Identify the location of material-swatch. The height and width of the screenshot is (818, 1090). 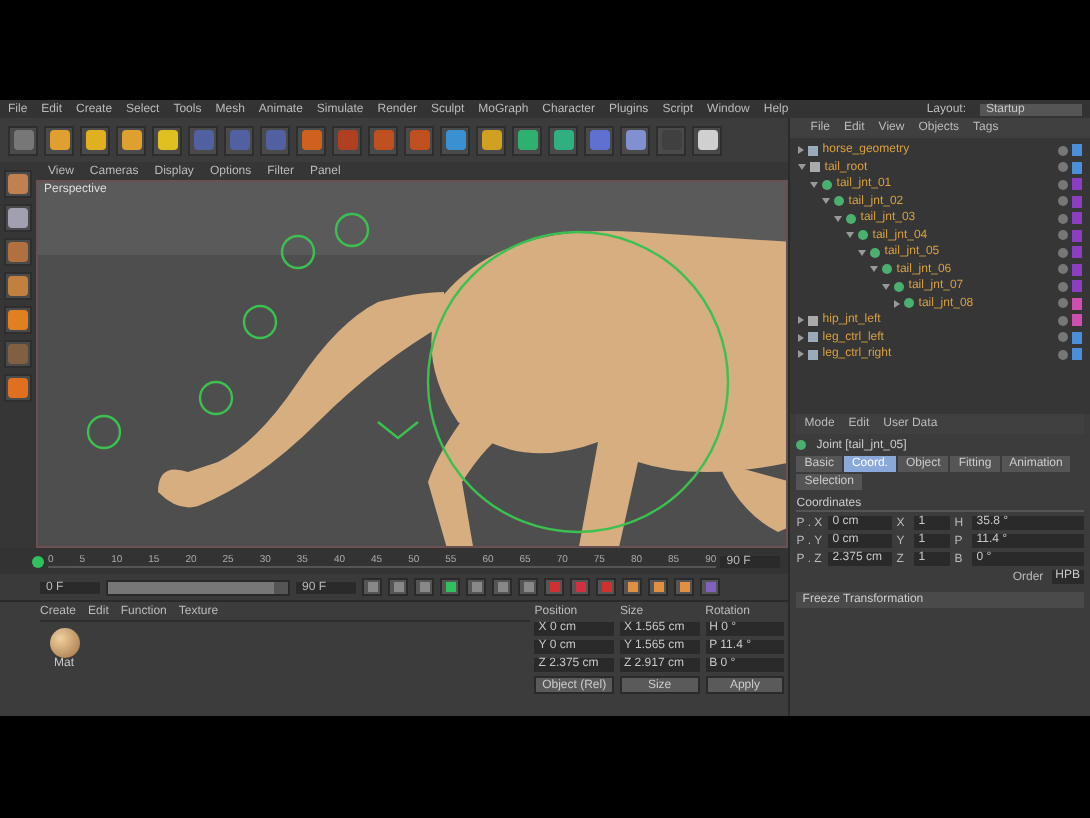
(64, 643).